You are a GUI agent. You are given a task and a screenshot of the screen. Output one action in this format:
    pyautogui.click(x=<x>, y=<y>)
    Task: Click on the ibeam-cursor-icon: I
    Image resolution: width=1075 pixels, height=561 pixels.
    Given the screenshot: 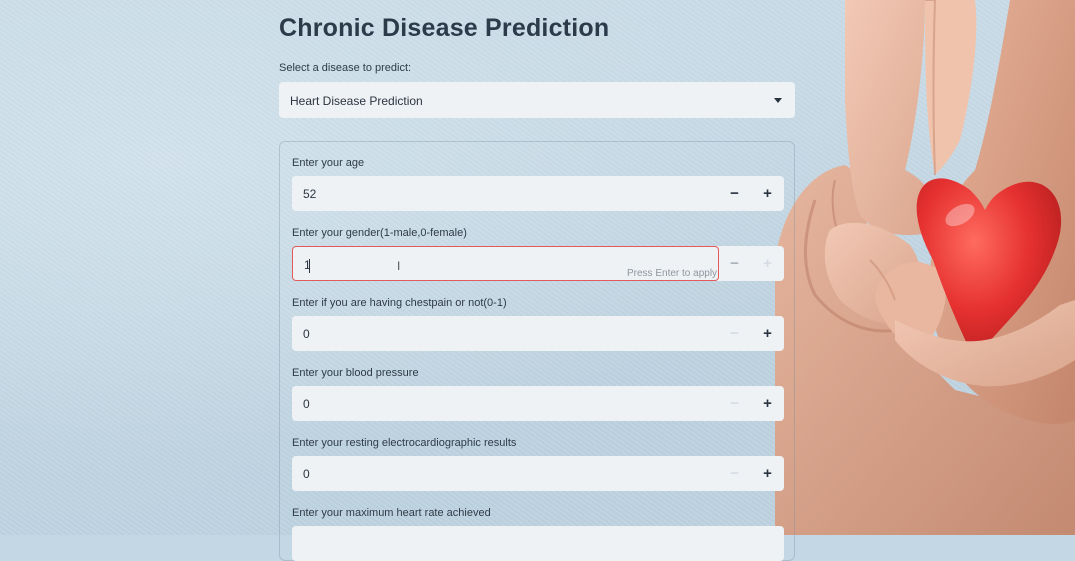 What is the action you would take?
    pyautogui.click(x=399, y=266)
    